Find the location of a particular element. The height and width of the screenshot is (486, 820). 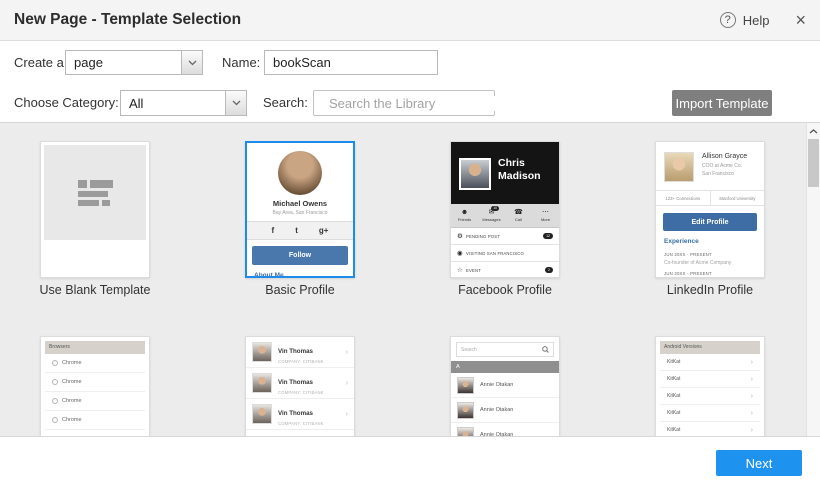

profile-subtitle: Bay Area, San Francisco is located at coordinates (300, 213).